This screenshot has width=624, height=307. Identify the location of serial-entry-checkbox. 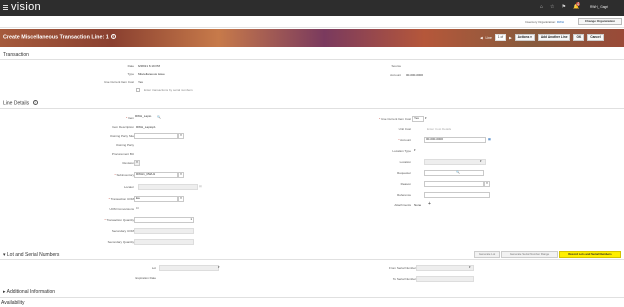
(138, 90).